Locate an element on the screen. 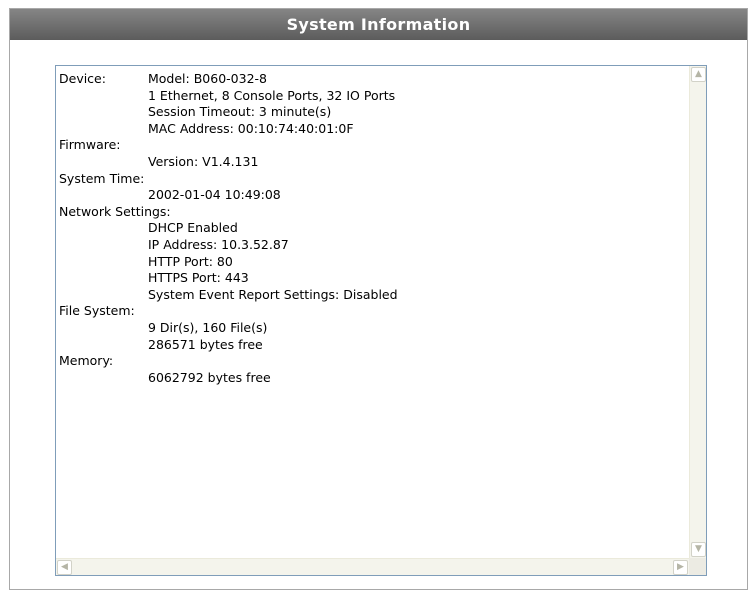 Image resolution: width=751 pixels, height=593 pixels. info-line: File System: is located at coordinates (374, 311).